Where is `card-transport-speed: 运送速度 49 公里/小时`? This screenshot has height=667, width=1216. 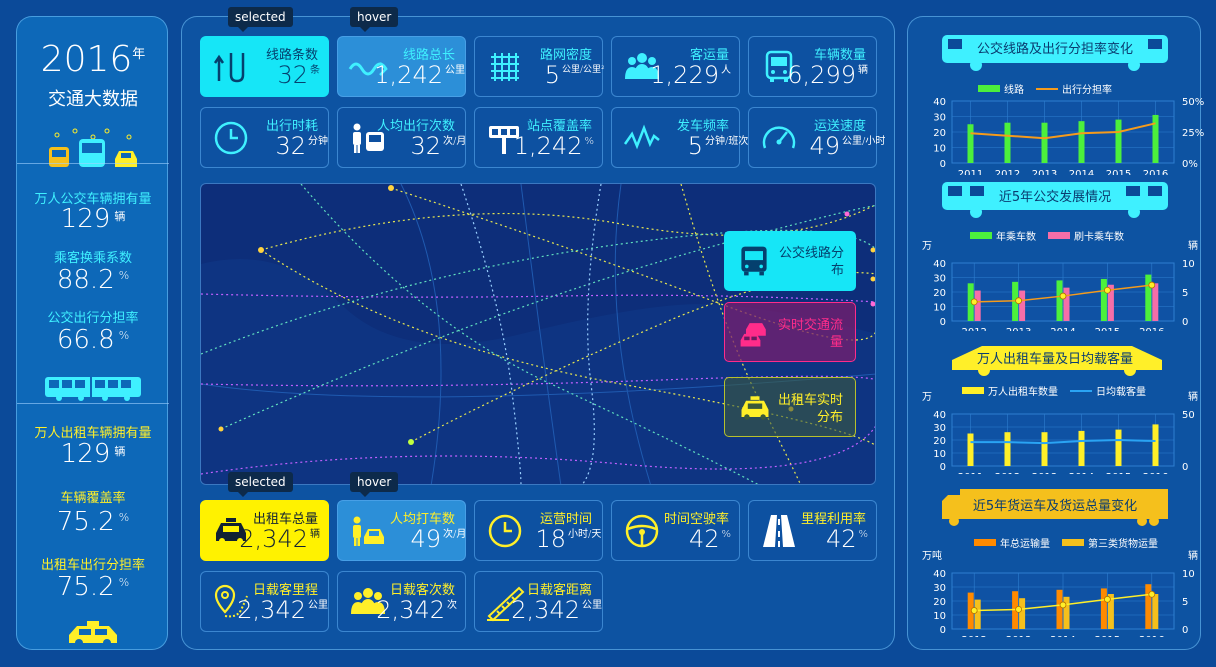 card-transport-speed: 运送速度 49 公里/小时 is located at coordinates (816, 137).